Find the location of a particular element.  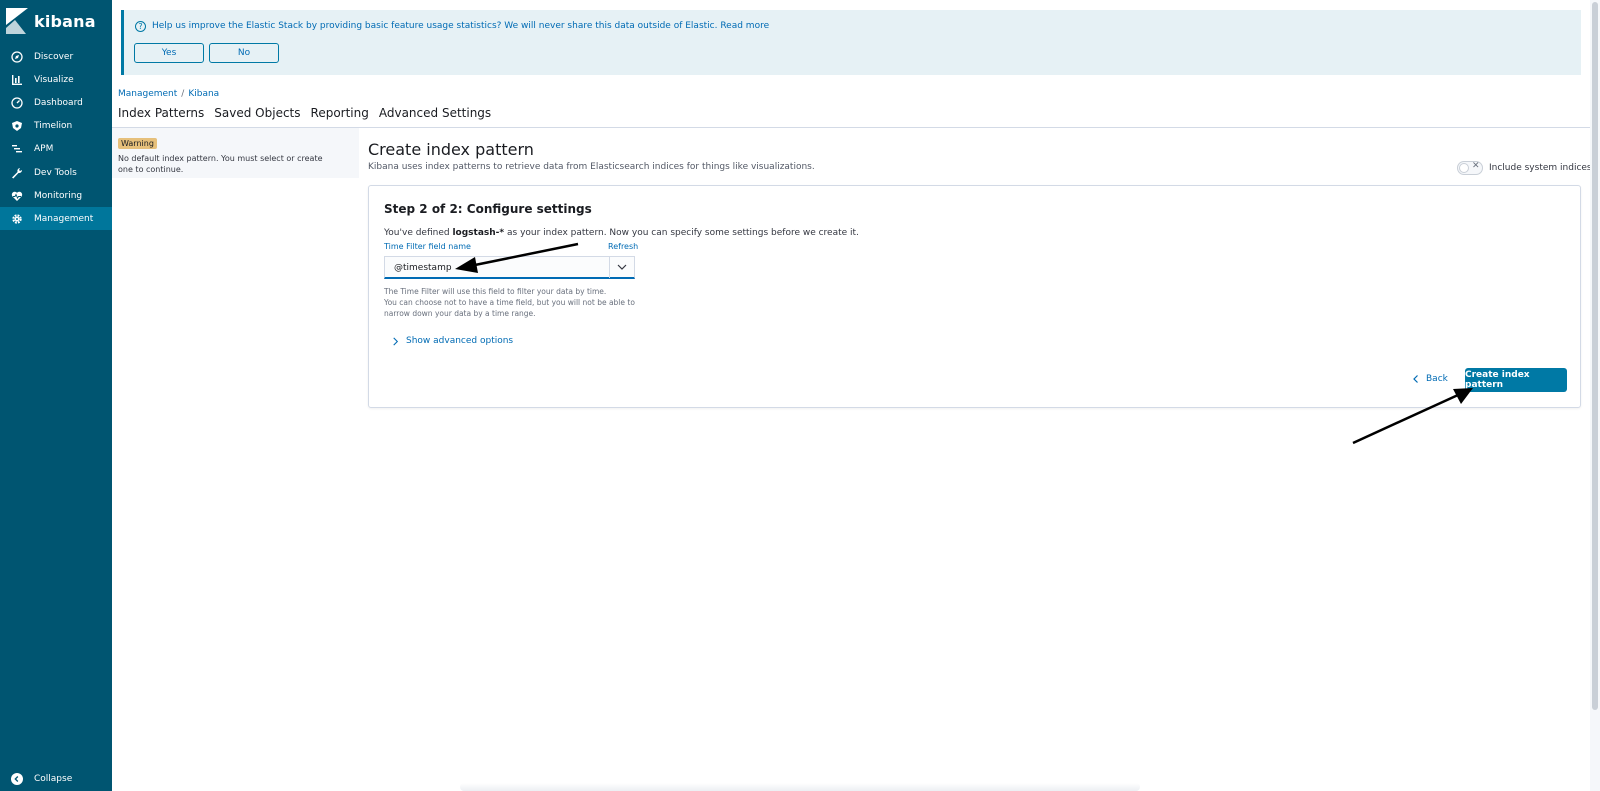

sidebar-item-monitoring: Monitoring is located at coordinates (56, 195).